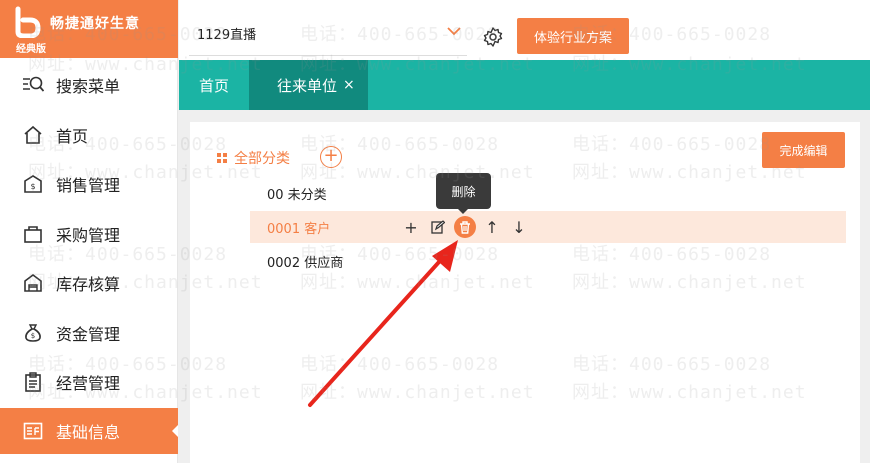 The image size is (870, 463). What do you see at coordinates (331, 157) in the screenshot?
I see `add-category-button: +` at bounding box center [331, 157].